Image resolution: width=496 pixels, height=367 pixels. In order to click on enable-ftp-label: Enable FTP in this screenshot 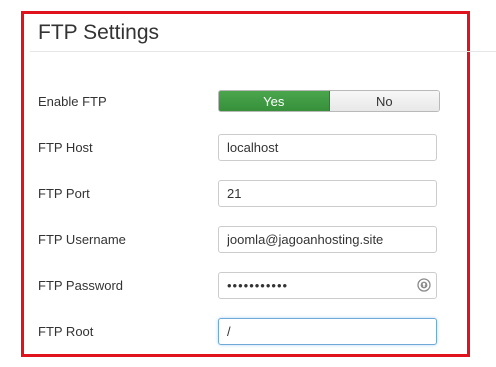, I will do `click(72, 101)`.